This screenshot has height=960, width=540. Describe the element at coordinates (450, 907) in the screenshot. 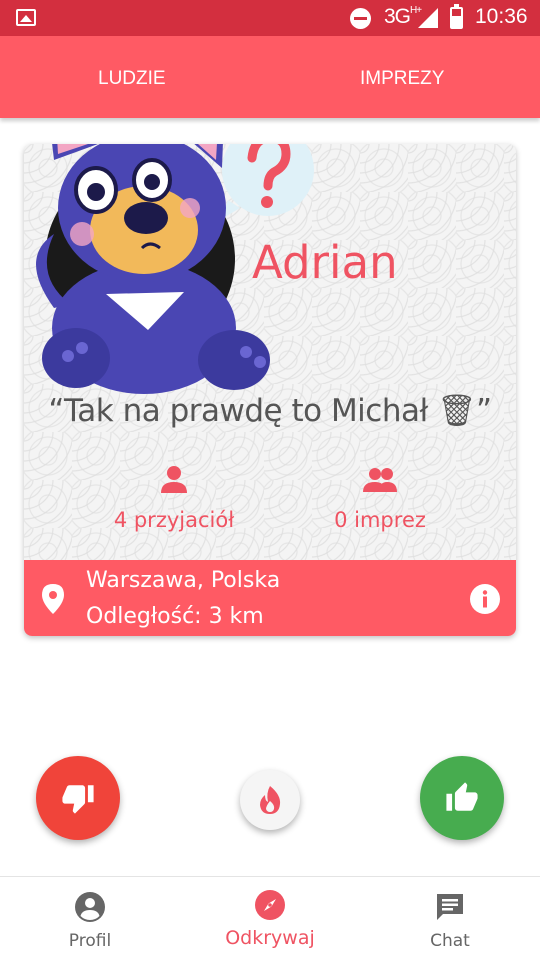

I see `chat-icon` at that location.